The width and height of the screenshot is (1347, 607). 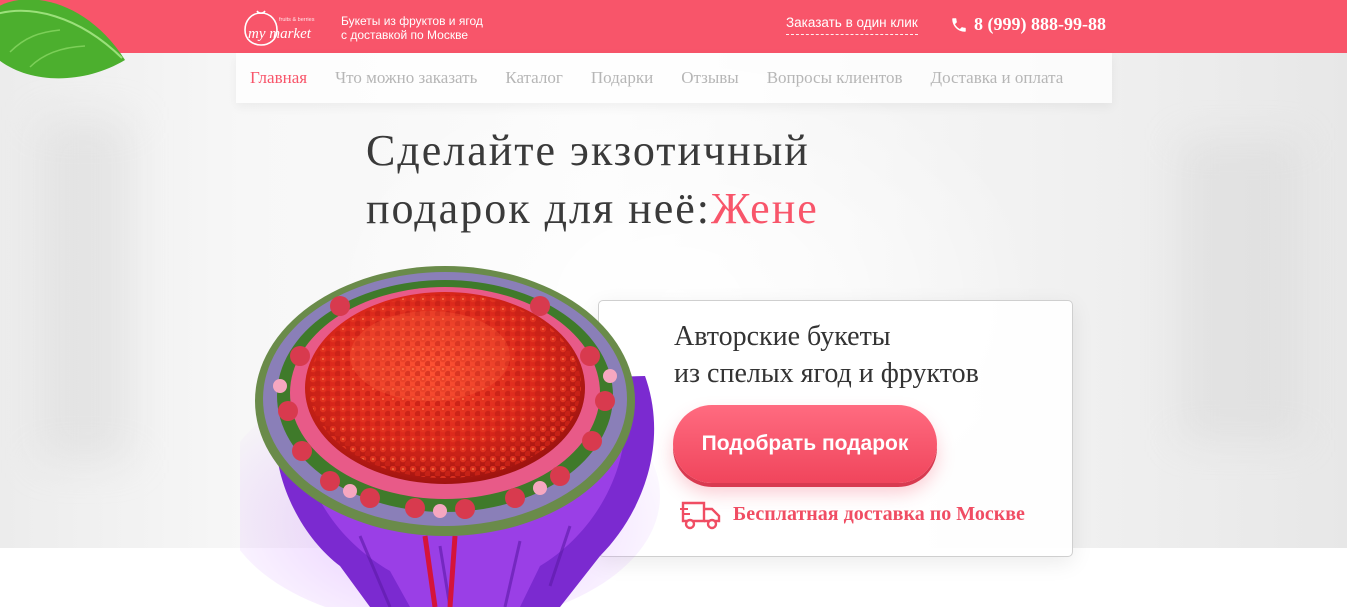 I want to click on truck-icon, so click(x=700, y=515).